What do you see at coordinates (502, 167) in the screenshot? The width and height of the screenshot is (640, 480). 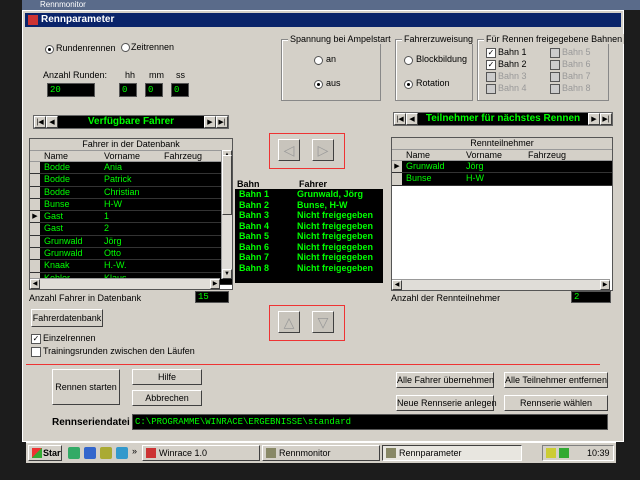 I see `table-row: ▶ Grunwald Jörg` at bounding box center [502, 167].